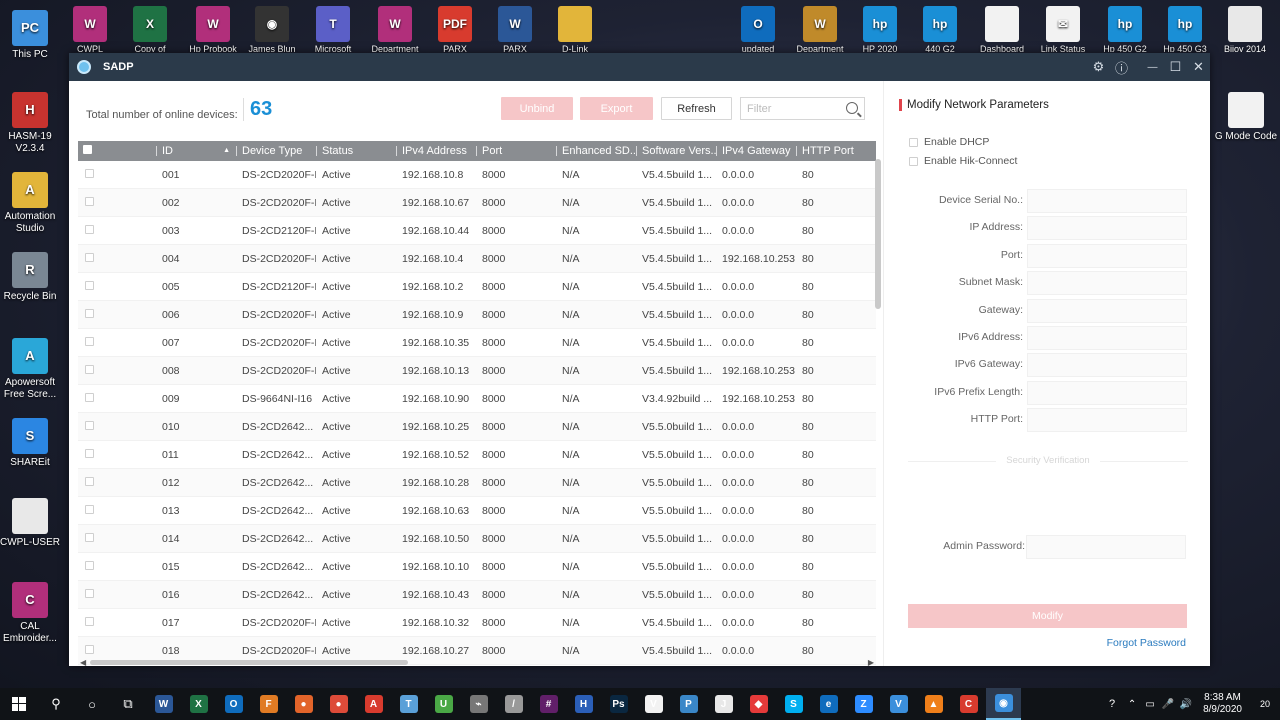  Describe the element at coordinates (1107, 310) in the screenshot. I see `gateway-field` at that location.